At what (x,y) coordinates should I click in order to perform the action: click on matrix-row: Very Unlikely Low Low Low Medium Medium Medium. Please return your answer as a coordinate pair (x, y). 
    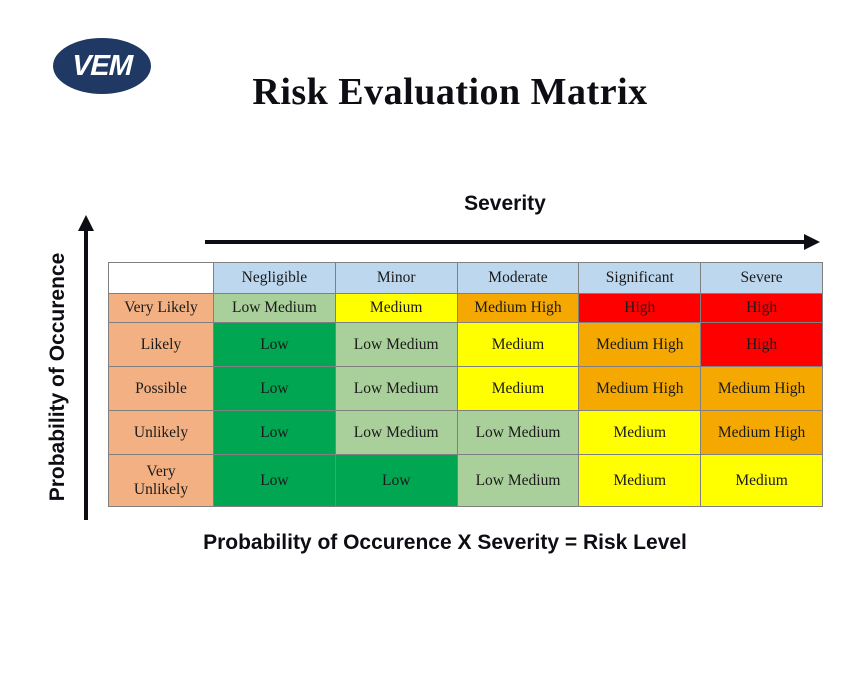
    Looking at the image, I should click on (465, 480).